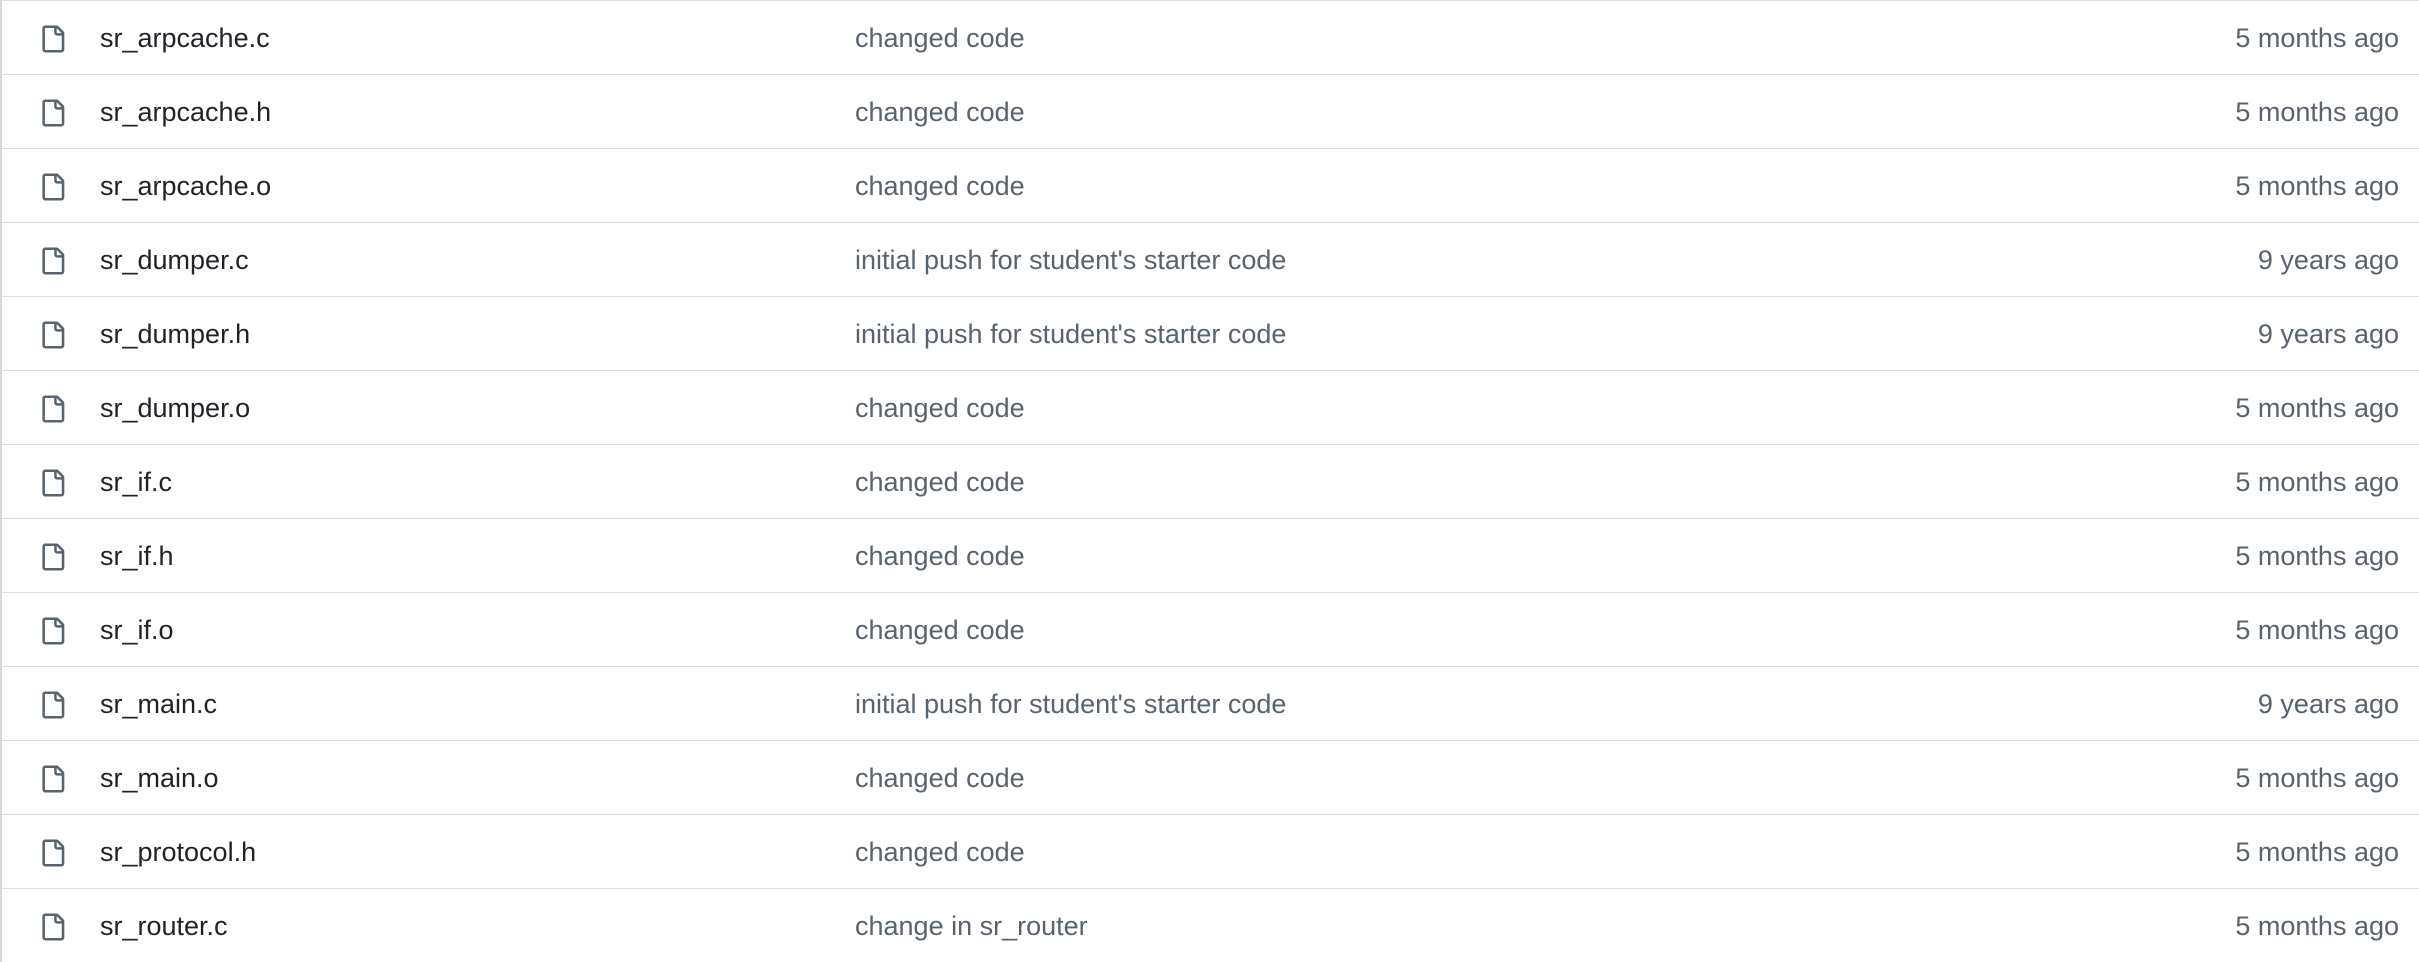 The width and height of the screenshot is (2419, 962). What do you see at coordinates (174, 260) in the screenshot?
I see `file-name-link: sr_dumper.c` at bounding box center [174, 260].